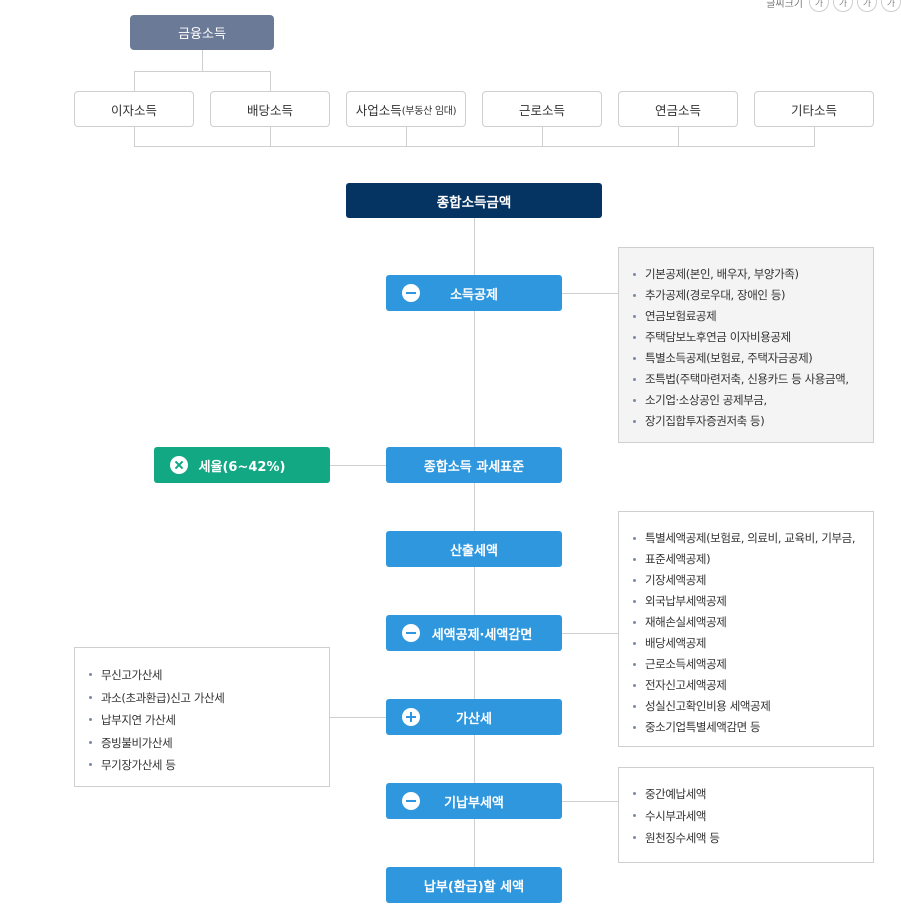 This screenshot has height=909, width=901. Describe the element at coordinates (753, 316) in the screenshot. I see `note-item: 연금보험료공제` at that location.